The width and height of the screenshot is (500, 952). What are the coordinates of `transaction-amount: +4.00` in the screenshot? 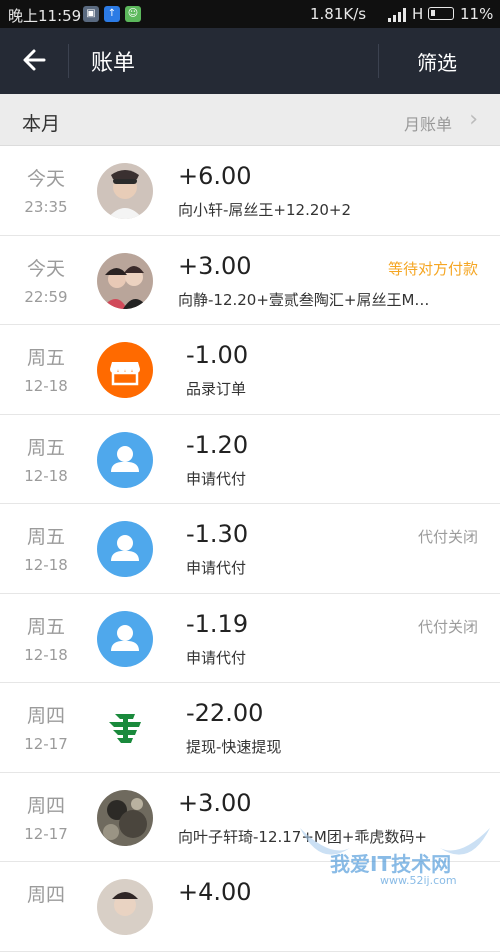 It's located at (215, 892).